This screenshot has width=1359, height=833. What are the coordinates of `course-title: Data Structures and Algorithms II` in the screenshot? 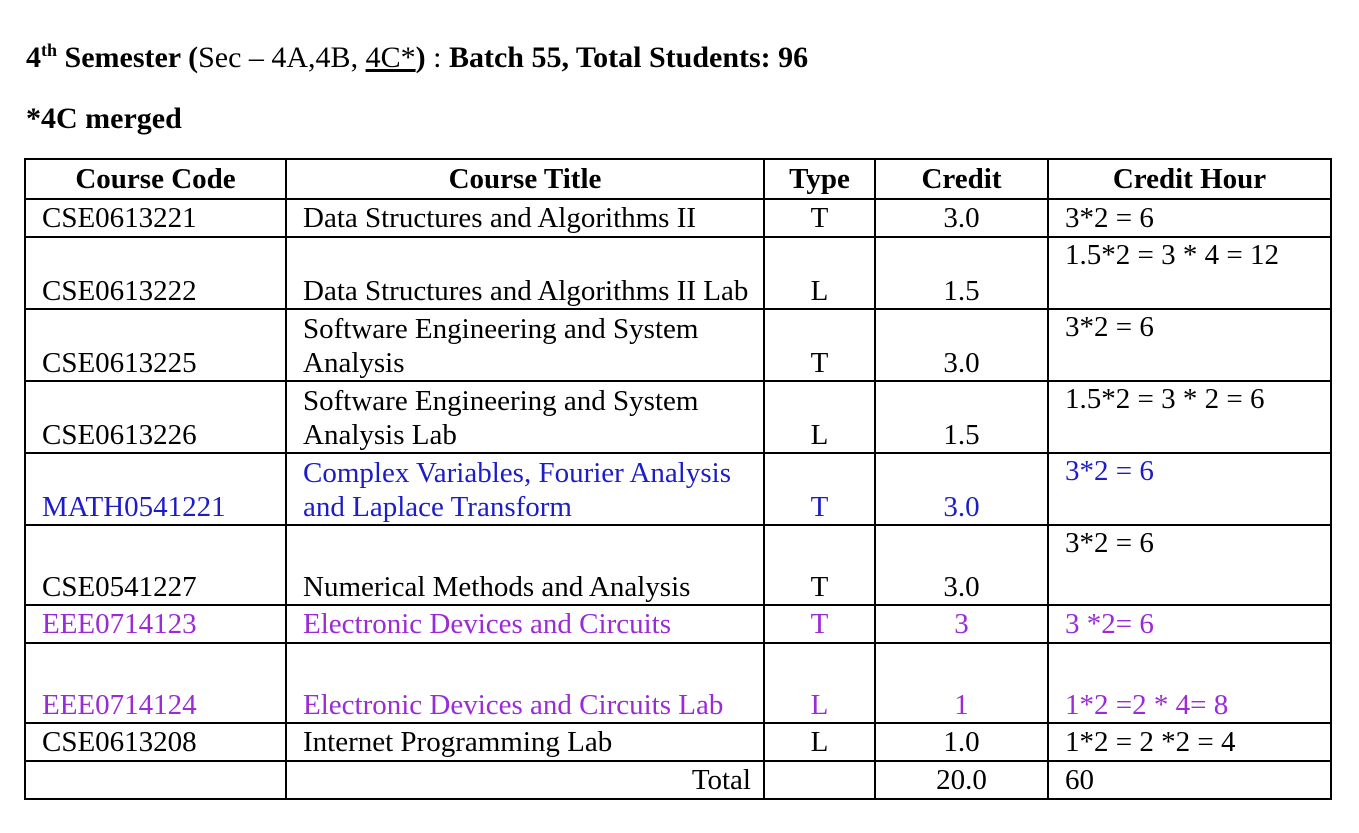 It's located at (525, 218).